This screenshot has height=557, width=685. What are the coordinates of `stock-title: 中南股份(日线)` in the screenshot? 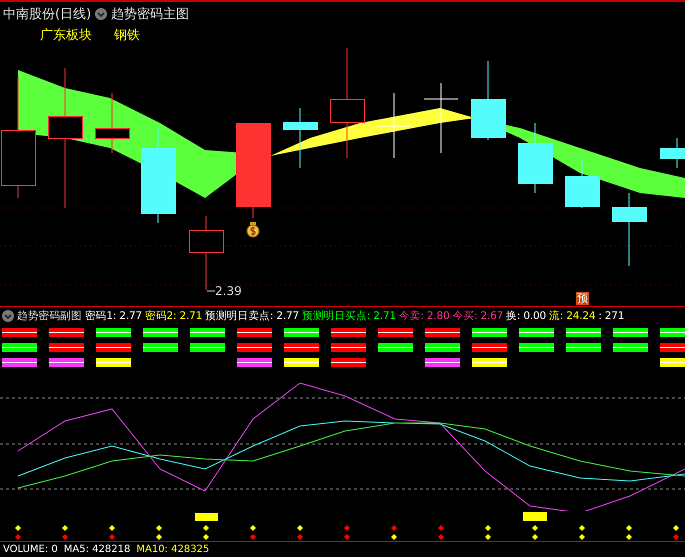 It's located at (47, 14).